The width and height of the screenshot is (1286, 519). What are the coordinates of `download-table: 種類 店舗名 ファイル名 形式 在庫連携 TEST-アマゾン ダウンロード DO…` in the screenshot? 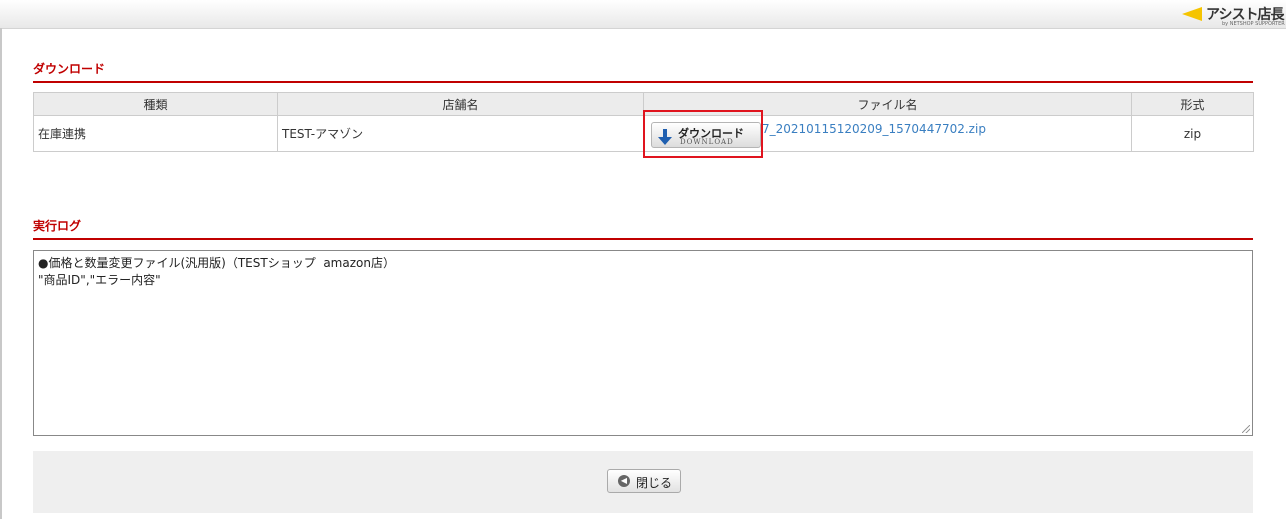 It's located at (643, 122).